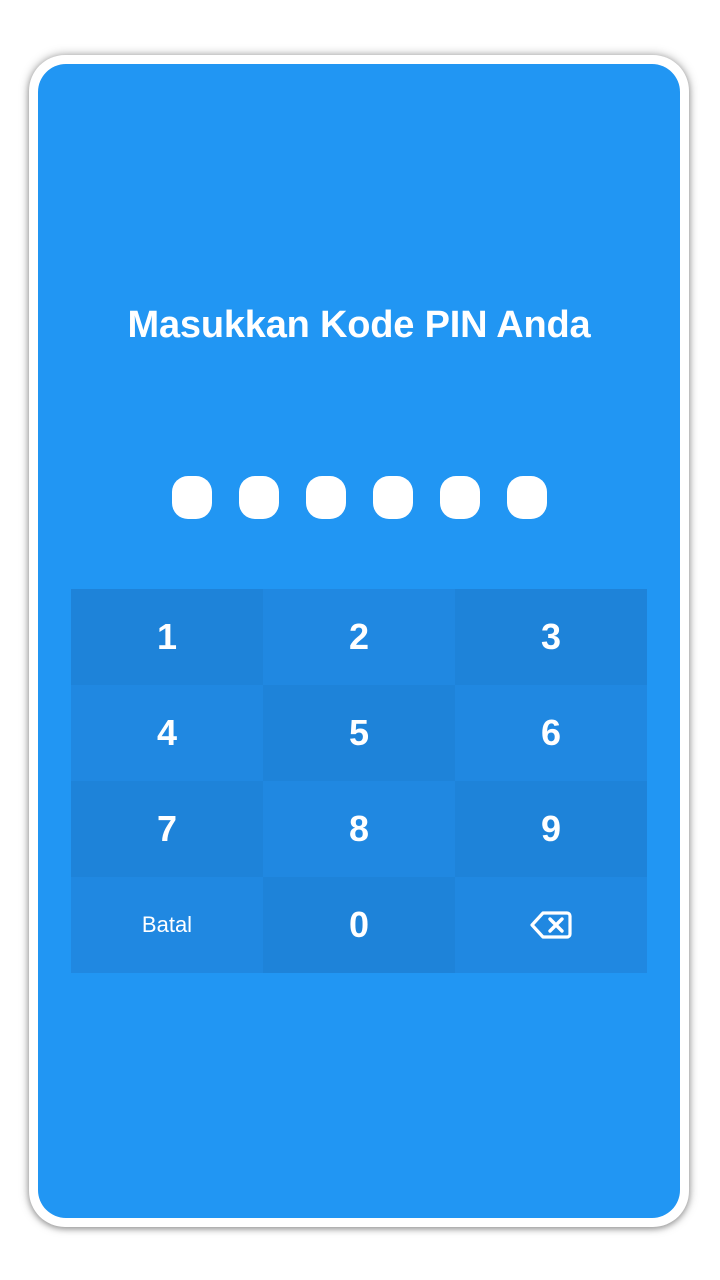  What do you see at coordinates (359, 925) in the screenshot?
I see `key-0-button: 0` at bounding box center [359, 925].